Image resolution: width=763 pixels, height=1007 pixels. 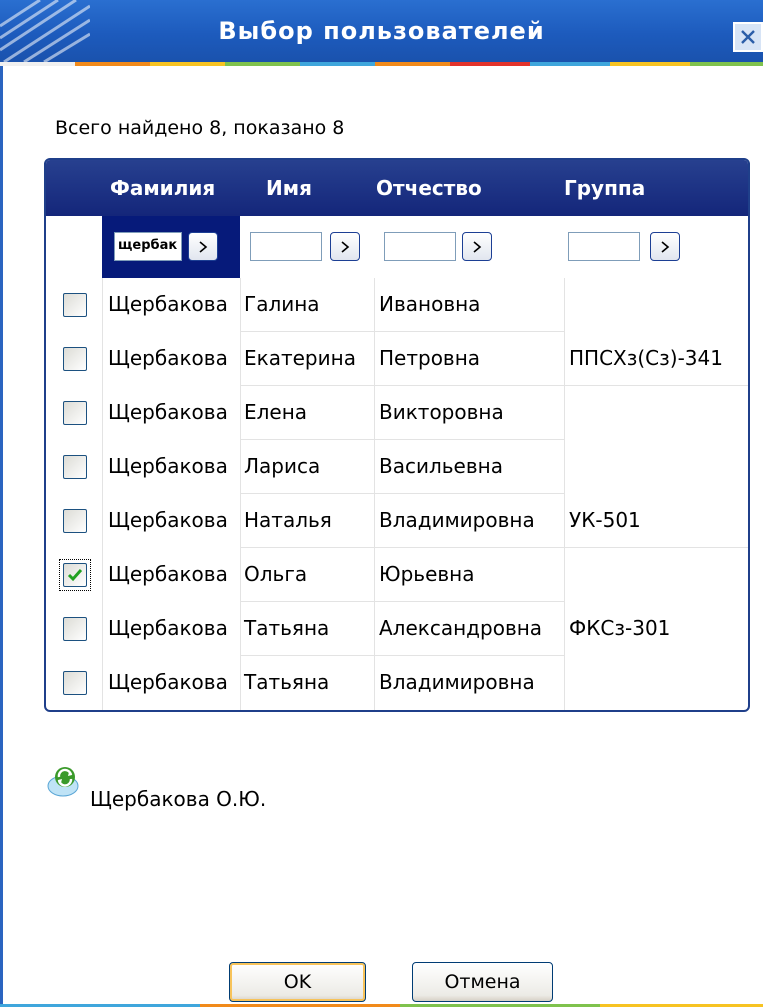 I want to click on column-header-firstname: Имя, so click(x=289, y=188).